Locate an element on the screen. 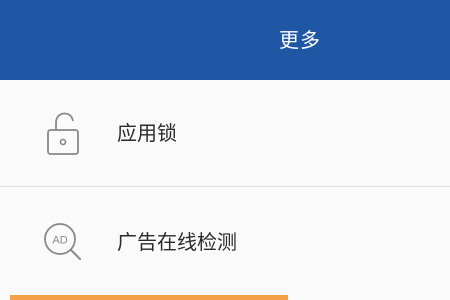  page-title: 更多 is located at coordinates (300, 40).